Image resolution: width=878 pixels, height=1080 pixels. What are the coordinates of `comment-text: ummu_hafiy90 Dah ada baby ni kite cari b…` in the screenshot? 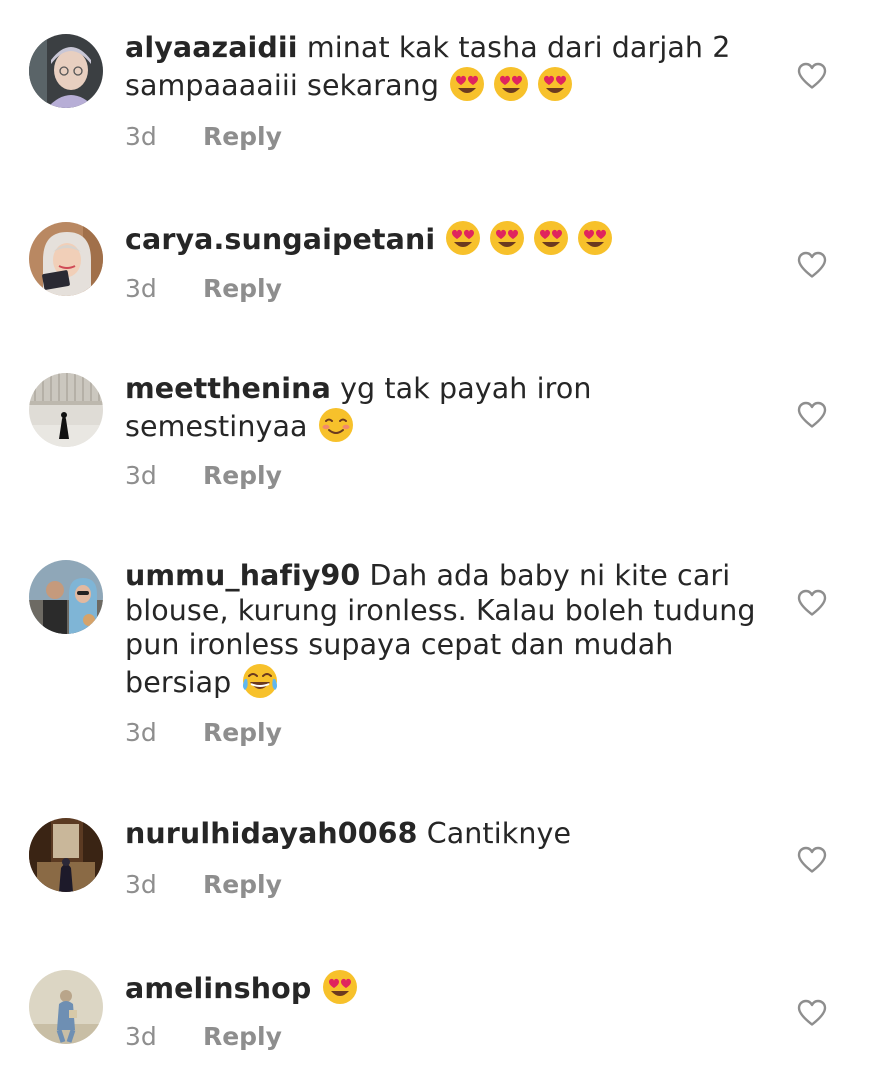 It's located at (445, 629).